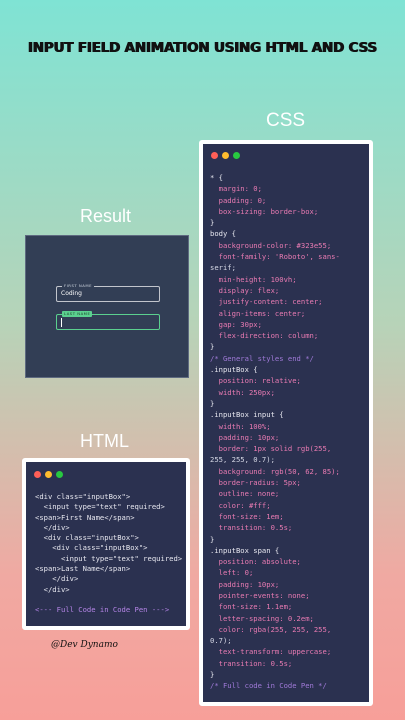 The width and height of the screenshot is (405, 720). What do you see at coordinates (245, 290) in the screenshot?
I see `code-line: display: flex;` at bounding box center [245, 290].